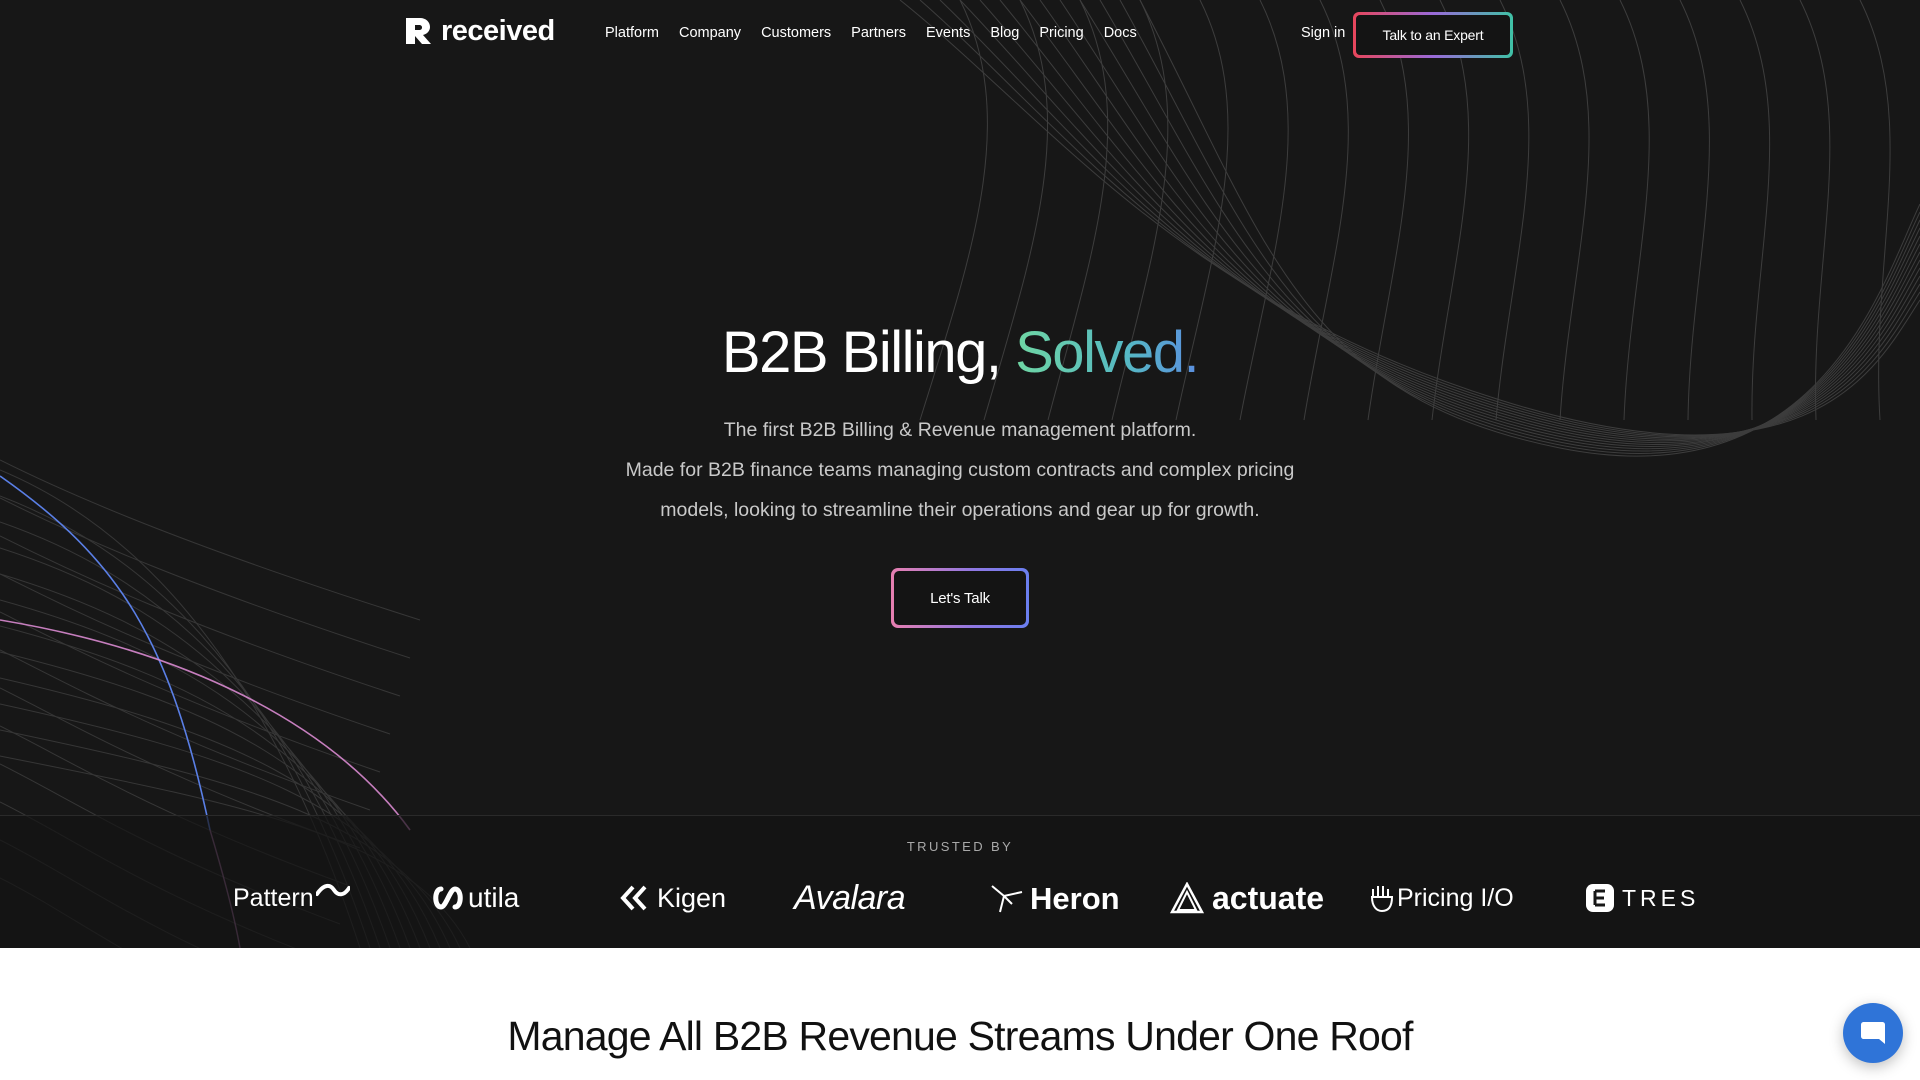 The width and height of the screenshot is (1920, 1080). Describe the element at coordinates (861, 352) in the screenshot. I see `hero-title-main: B2B Billing,` at that location.